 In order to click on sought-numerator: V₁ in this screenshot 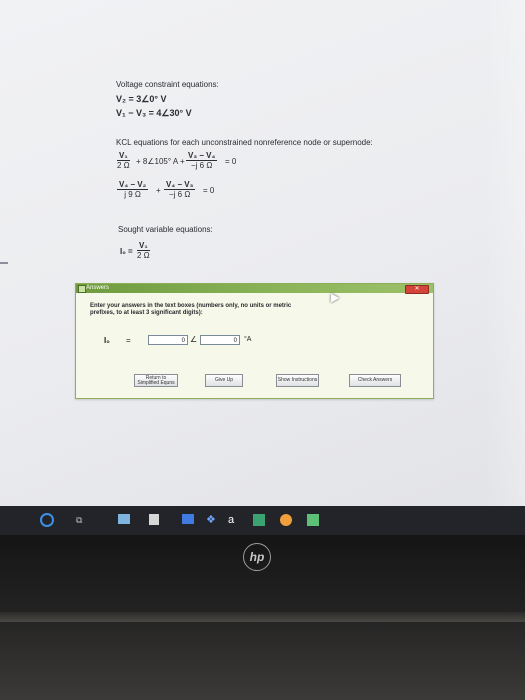, I will do `click(143, 246)`.